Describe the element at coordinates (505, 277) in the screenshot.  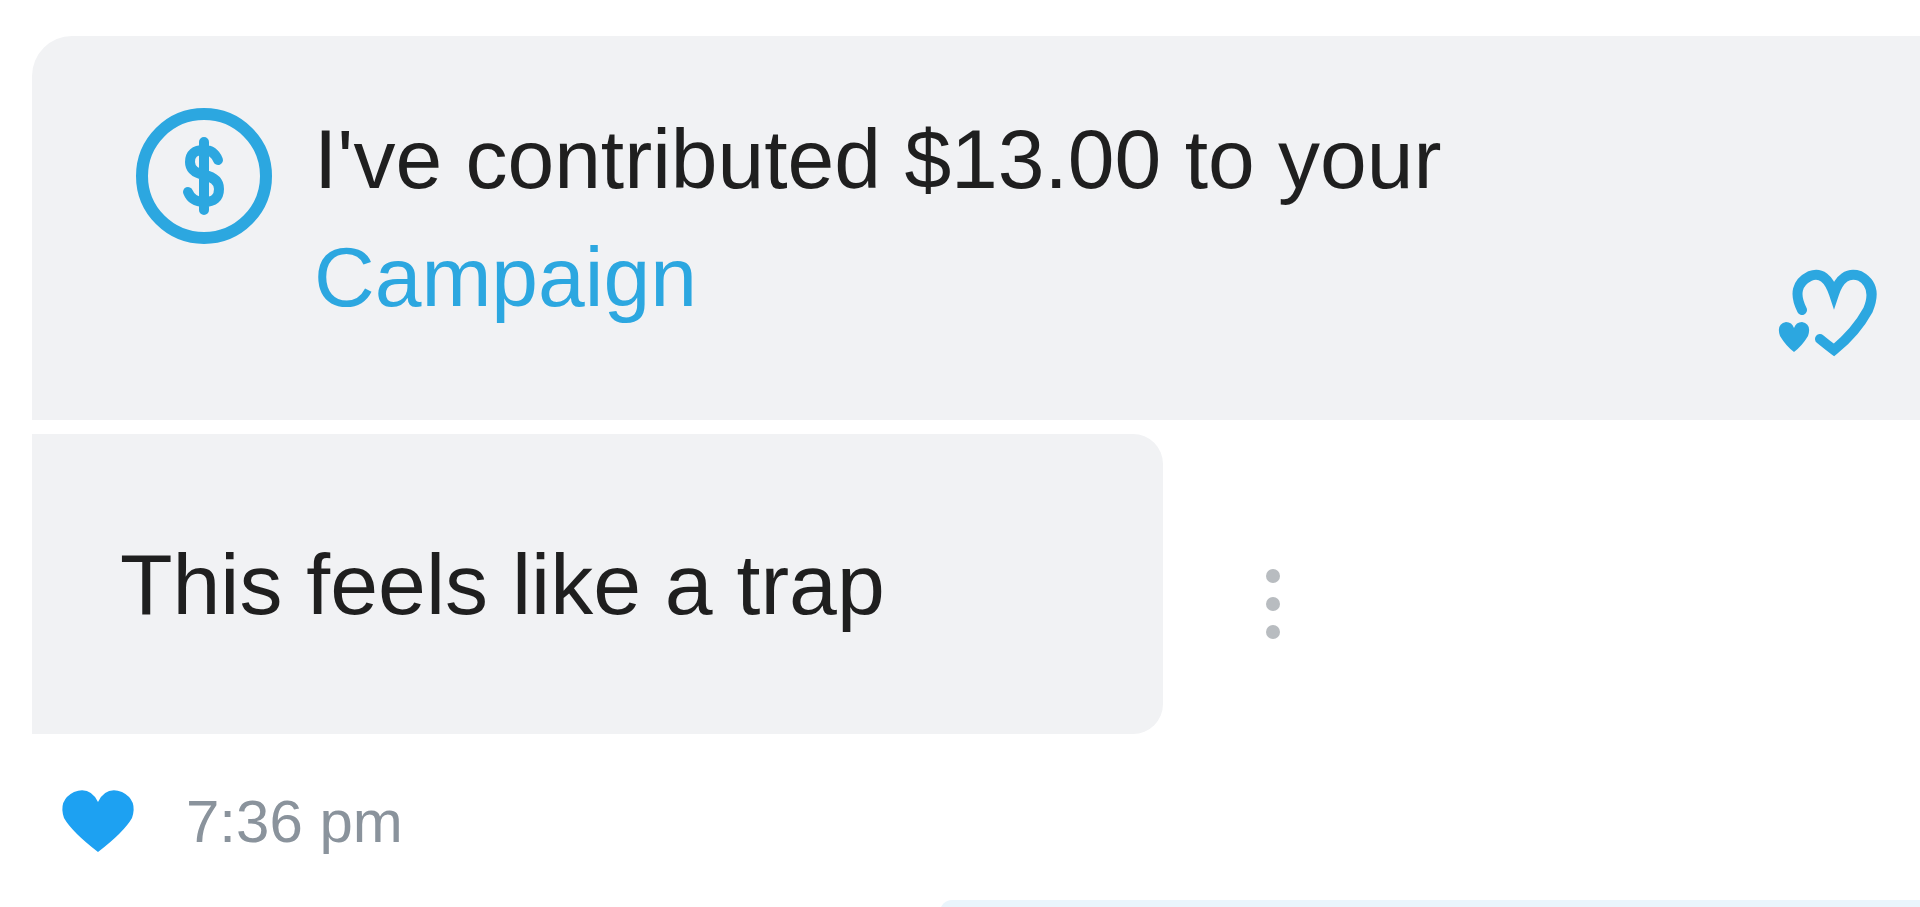
I see `campaign-link: Campaign` at that location.